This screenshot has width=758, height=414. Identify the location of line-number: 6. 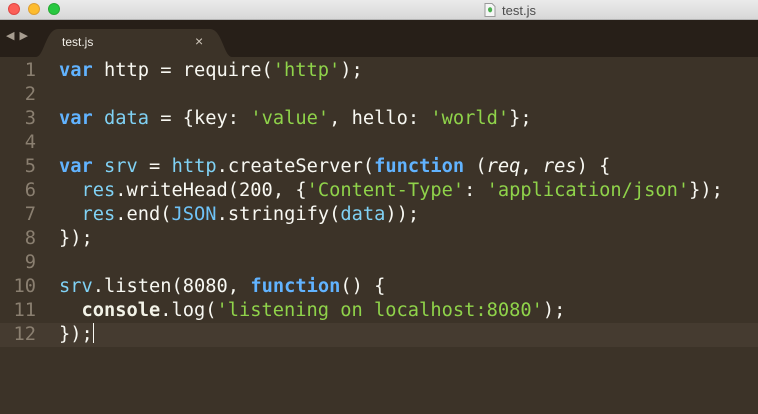
(30, 190).